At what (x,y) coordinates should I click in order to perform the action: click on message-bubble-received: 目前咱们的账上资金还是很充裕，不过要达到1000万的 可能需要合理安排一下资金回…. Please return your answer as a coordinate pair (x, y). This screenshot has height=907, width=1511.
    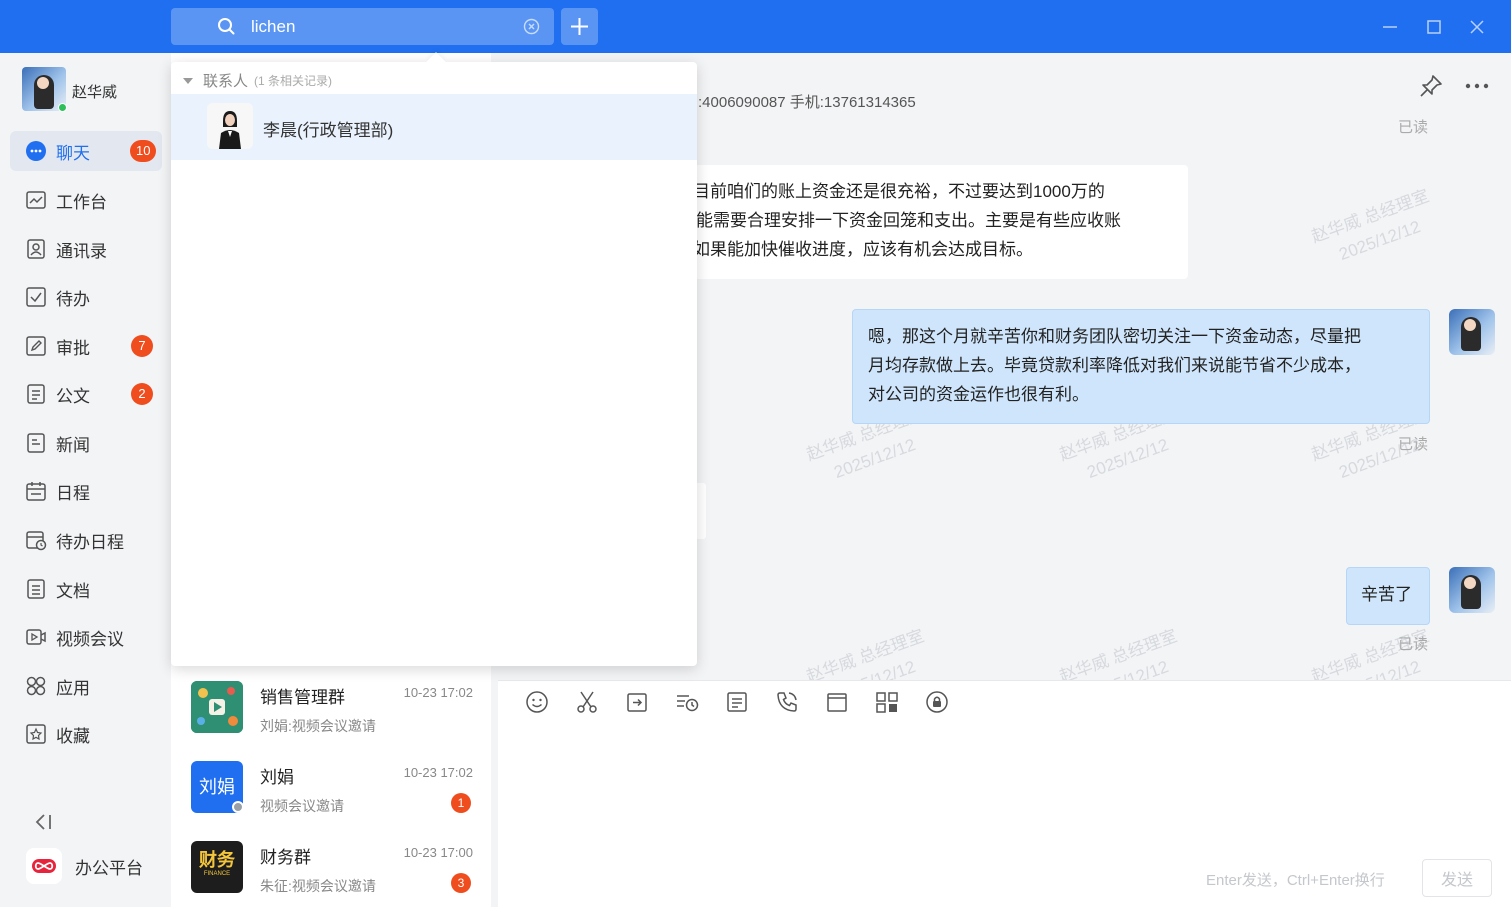
    Looking at the image, I should click on (933, 222).